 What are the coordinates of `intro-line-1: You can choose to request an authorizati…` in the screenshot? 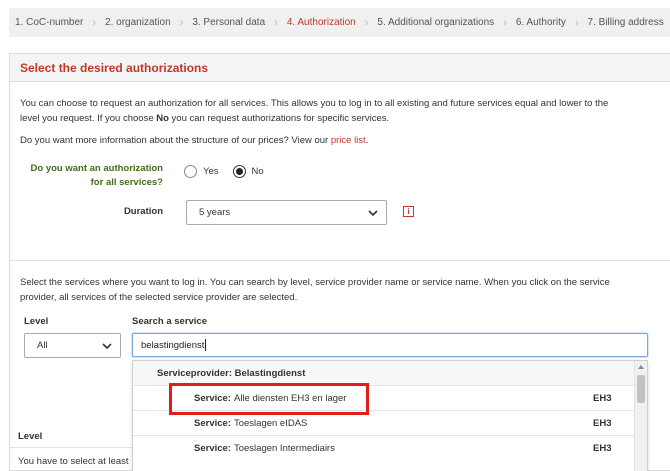 It's located at (314, 103).